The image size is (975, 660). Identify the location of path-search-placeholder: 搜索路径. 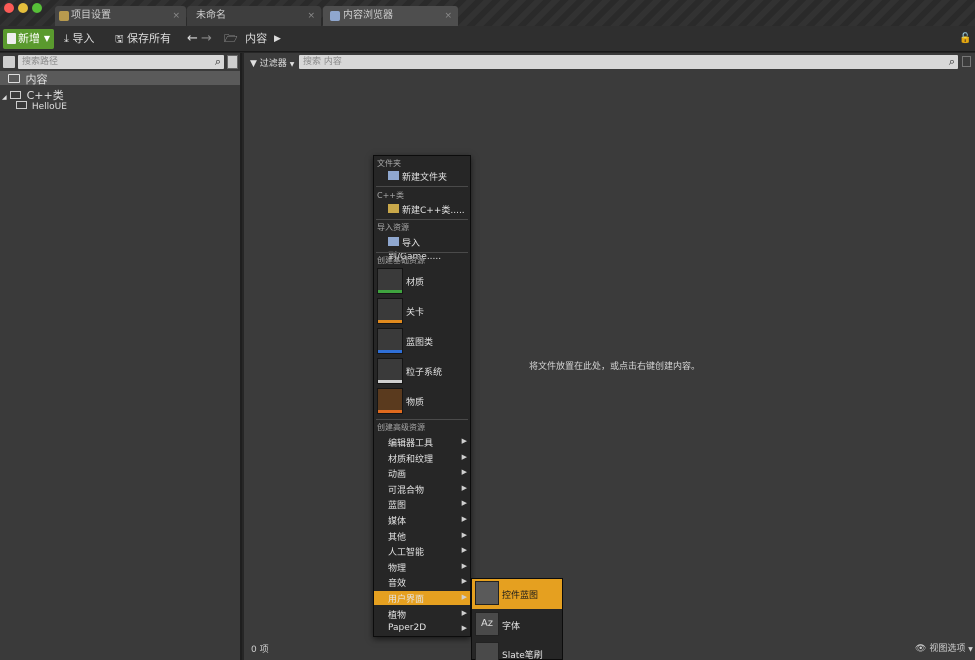
(40, 62).